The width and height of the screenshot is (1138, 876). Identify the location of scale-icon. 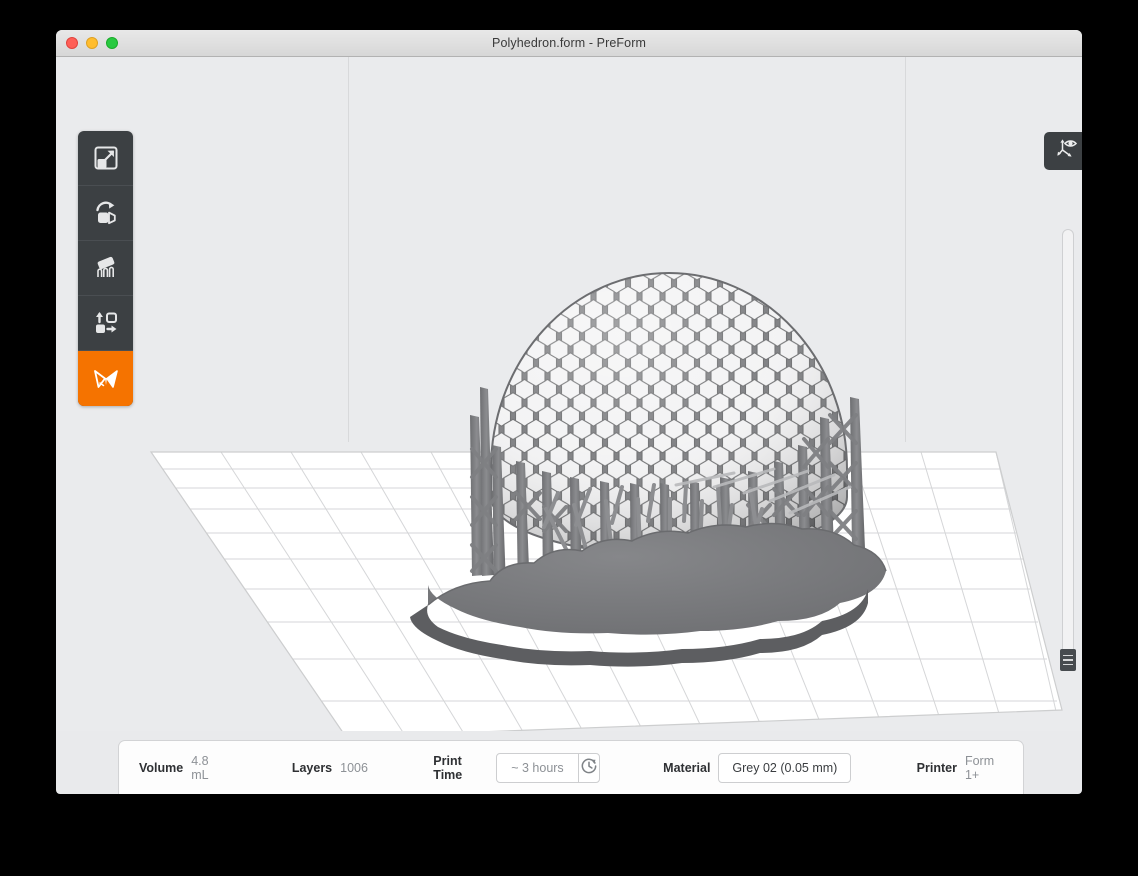
(106, 158).